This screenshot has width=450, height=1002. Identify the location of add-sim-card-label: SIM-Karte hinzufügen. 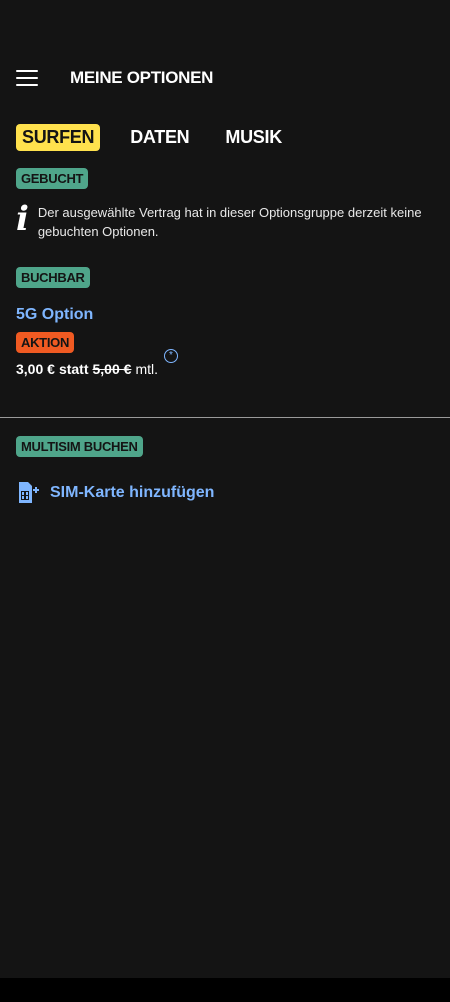
(132, 492).